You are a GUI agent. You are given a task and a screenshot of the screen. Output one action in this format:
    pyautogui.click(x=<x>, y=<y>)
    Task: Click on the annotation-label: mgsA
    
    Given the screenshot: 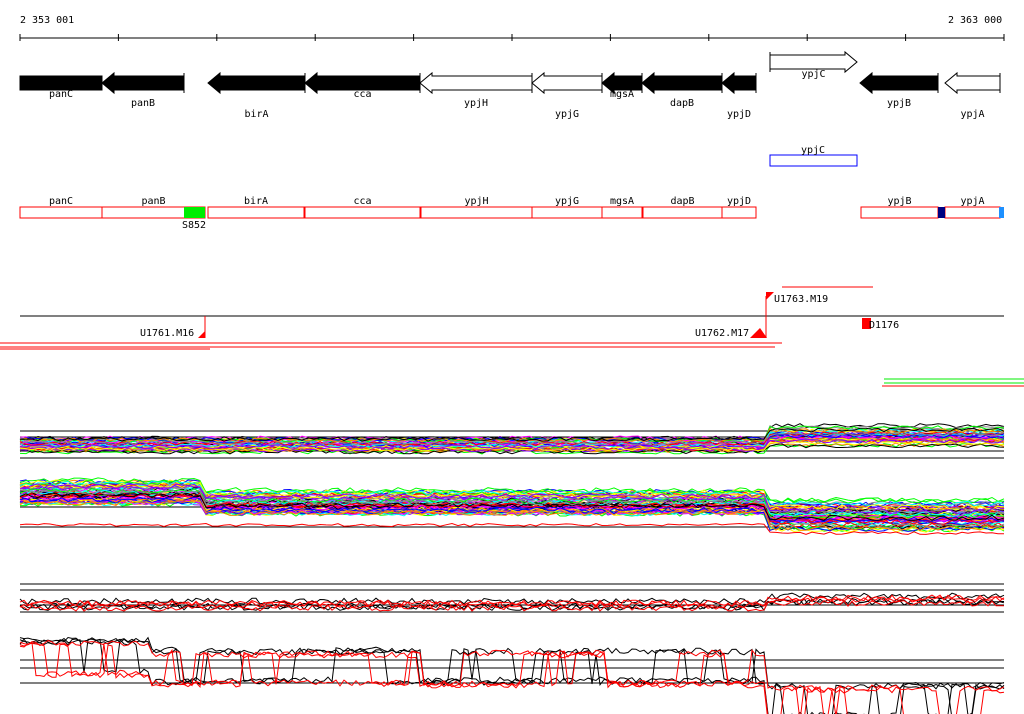 What is the action you would take?
    pyautogui.click(x=622, y=201)
    